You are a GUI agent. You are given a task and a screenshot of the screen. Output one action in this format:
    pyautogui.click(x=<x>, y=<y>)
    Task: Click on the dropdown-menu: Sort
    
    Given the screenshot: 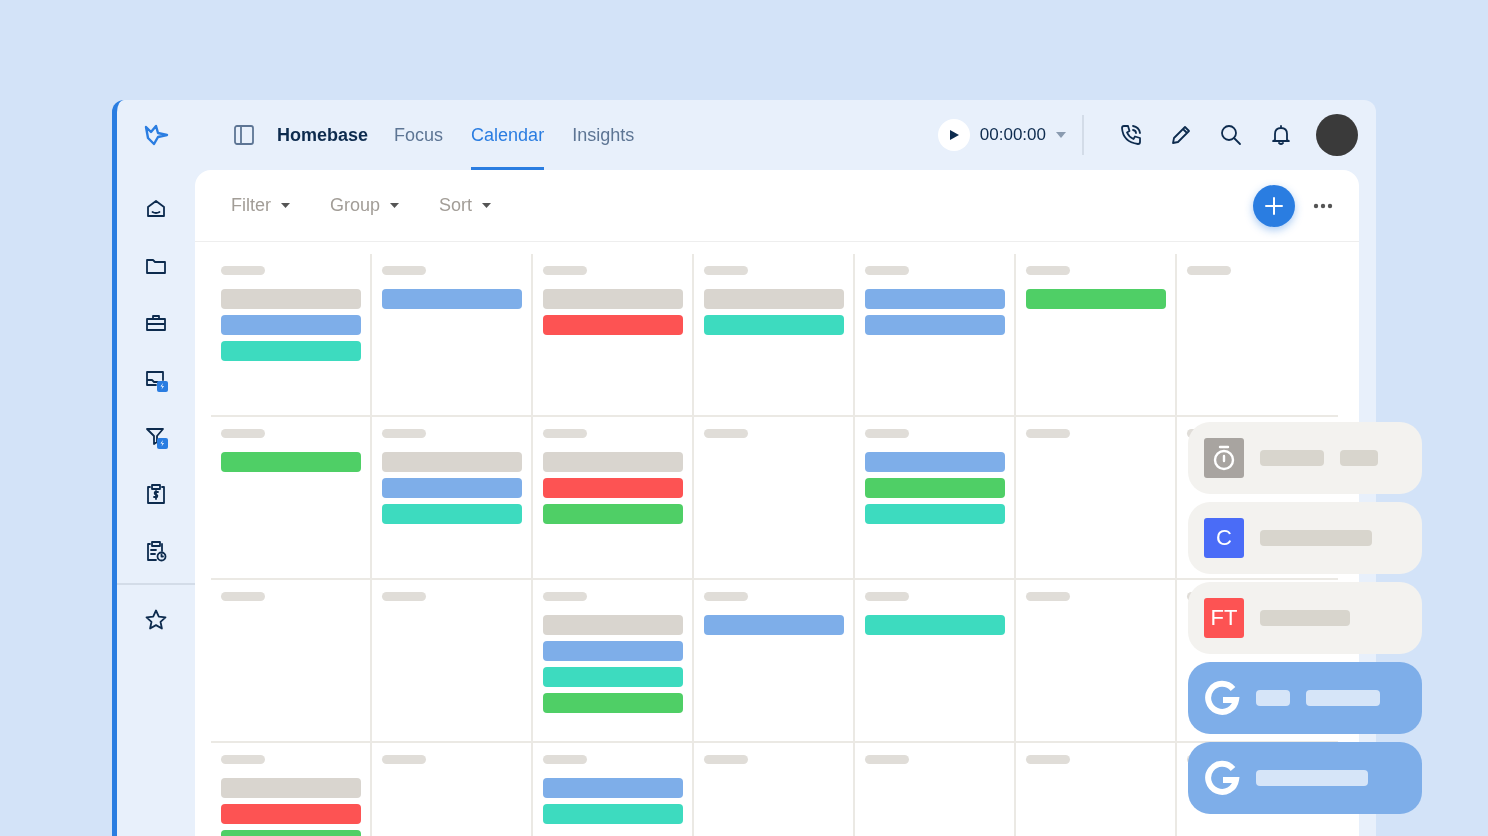 What is the action you would take?
    pyautogui.click(x=465, y=205)
    